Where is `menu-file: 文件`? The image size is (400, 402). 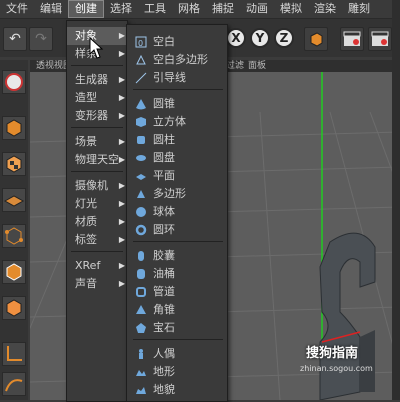 menu-file: 文件 is located at coordinates (17, 9).